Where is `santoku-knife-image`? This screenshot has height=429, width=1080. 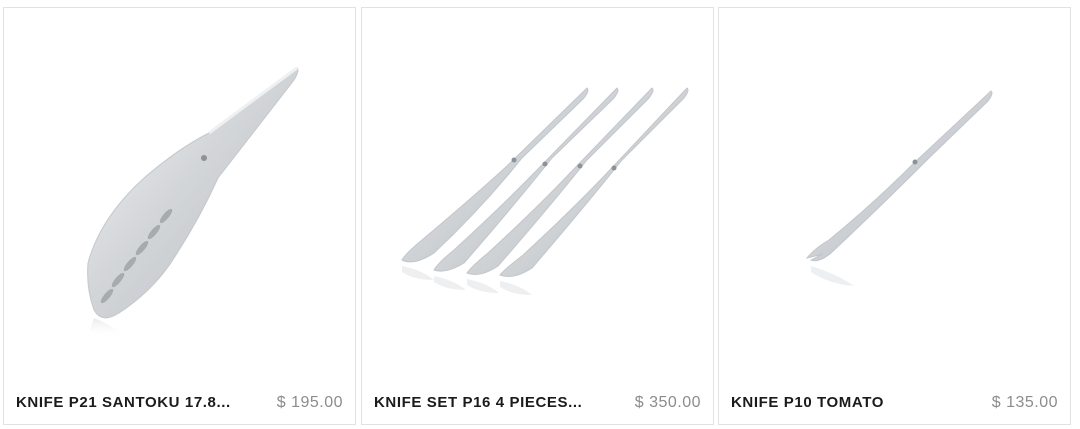 santoku-knife-image is located at coordinates (193, 202).